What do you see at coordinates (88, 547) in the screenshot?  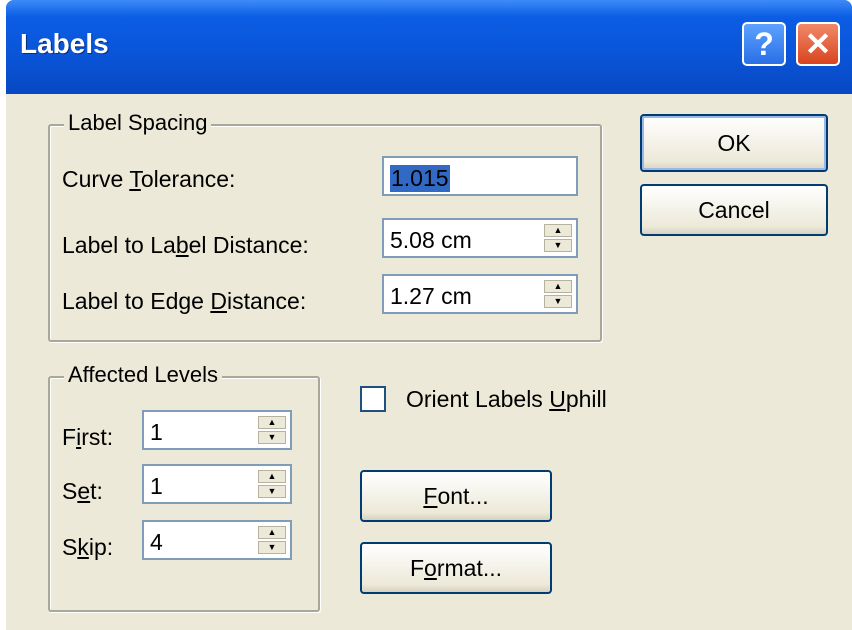 I see `skip-label: Skip:` at bounding box center [88, 547].